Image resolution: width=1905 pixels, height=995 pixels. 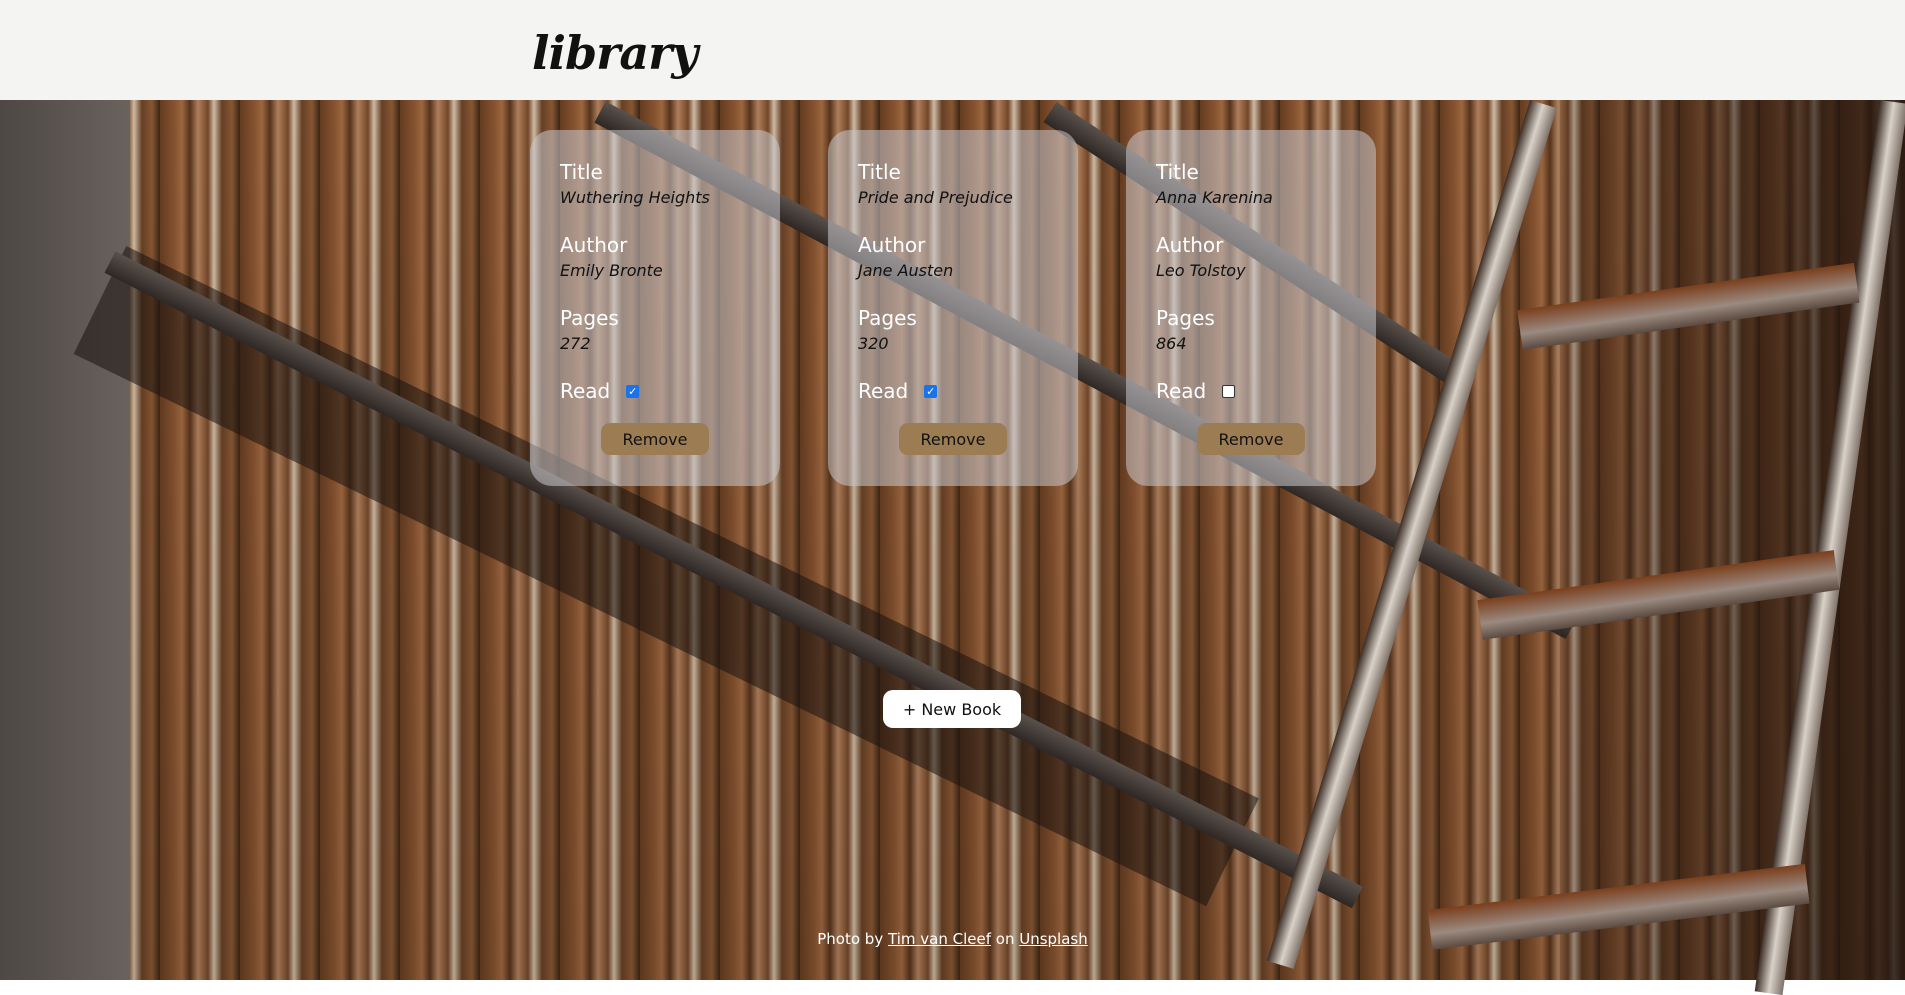 I want to click on photo-credit: Photo by Tim van Cleef on Unsplash, so click(x=952, y=939).